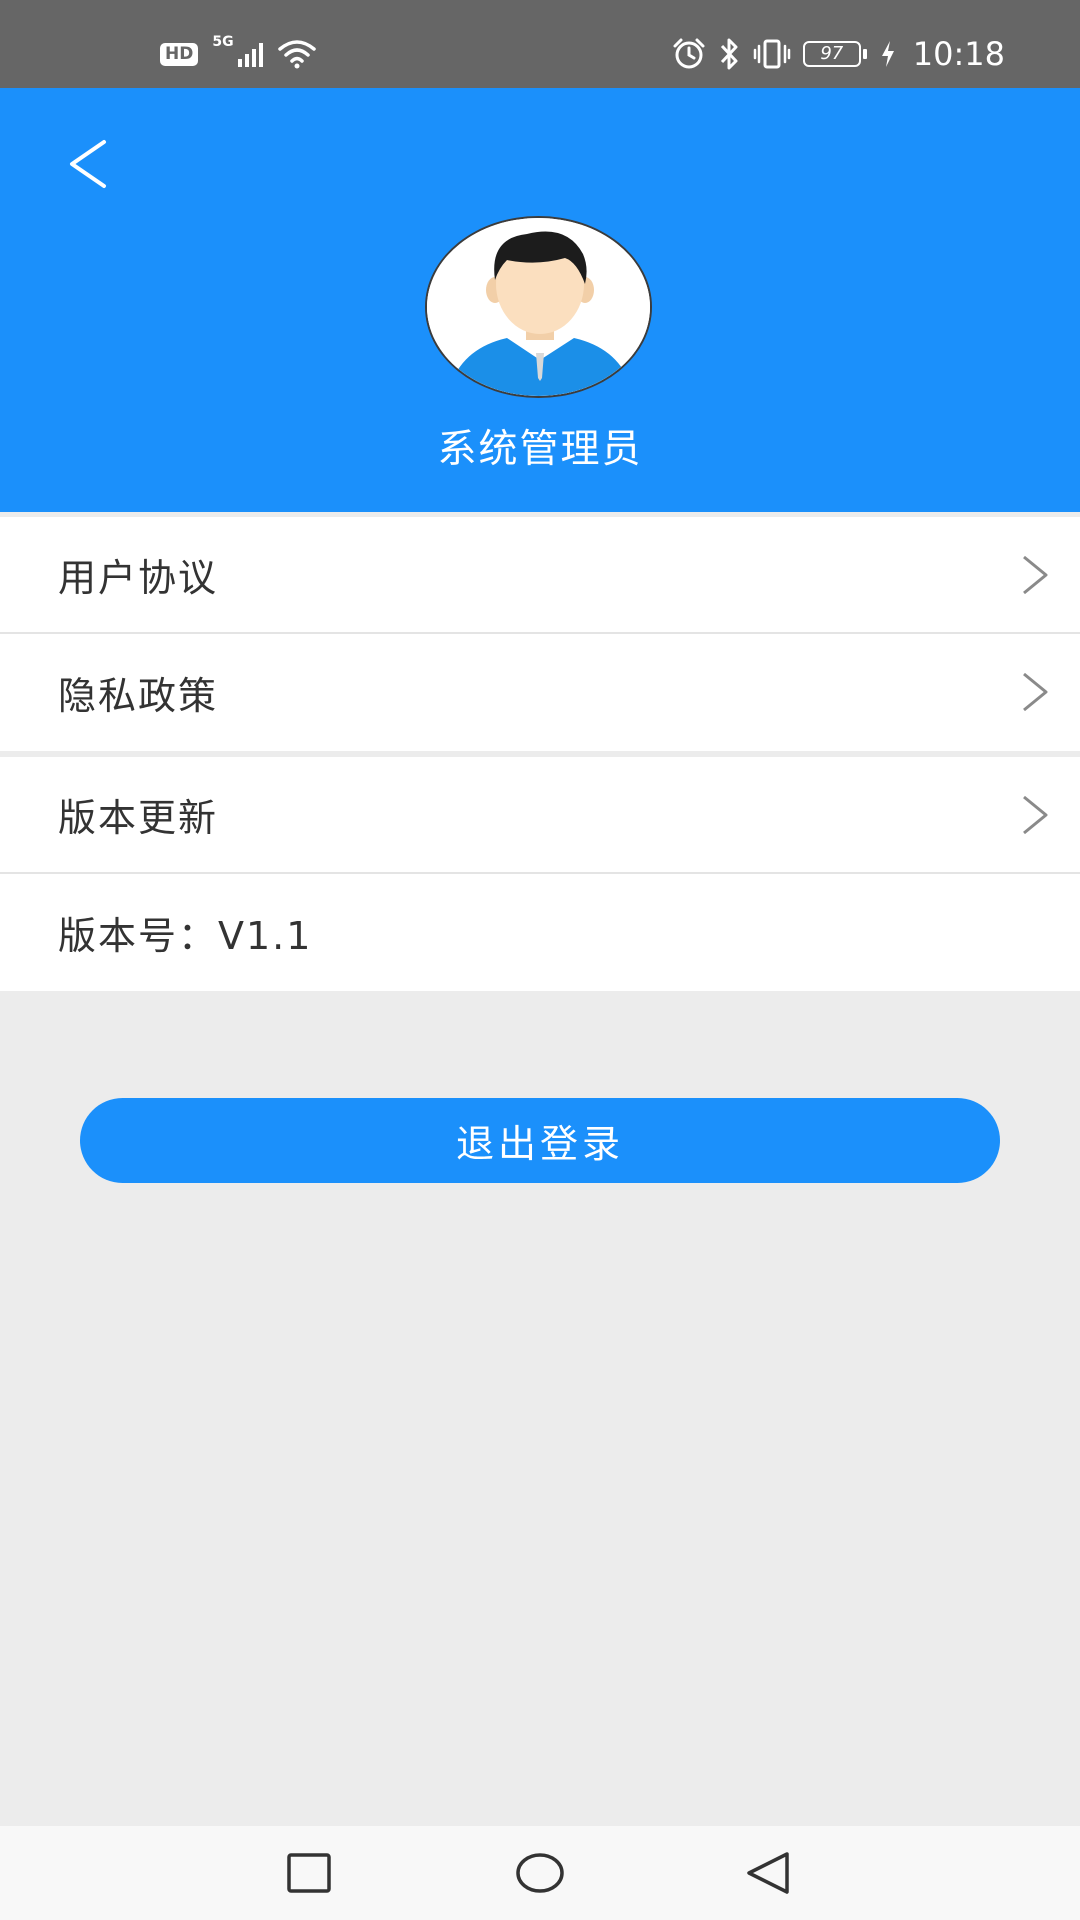 This screenshot has height=1920, width=1080. What do you see at coordinates (689, 53) in the screenshot?
I see `alarm-icon` at bounding box center [689, 53].